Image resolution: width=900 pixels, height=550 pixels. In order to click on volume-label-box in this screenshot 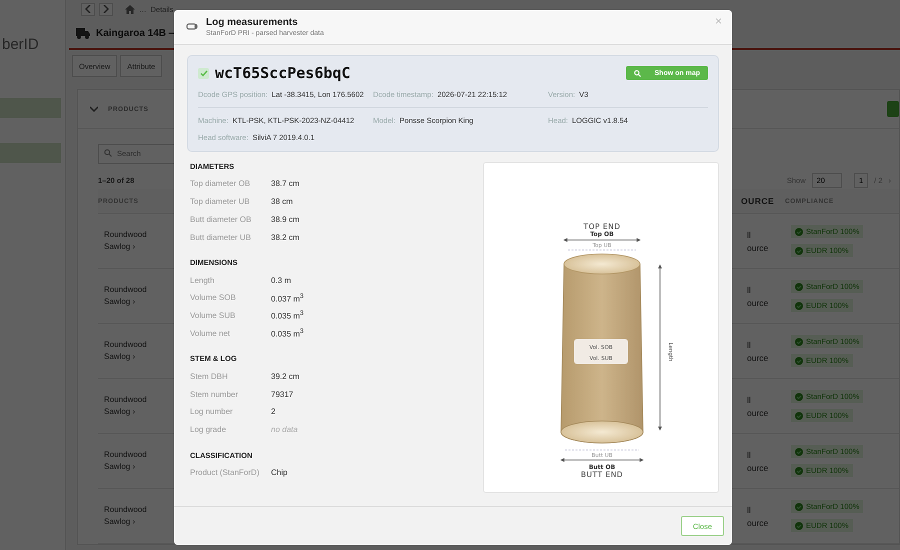, I will do `click(601, 351)`.